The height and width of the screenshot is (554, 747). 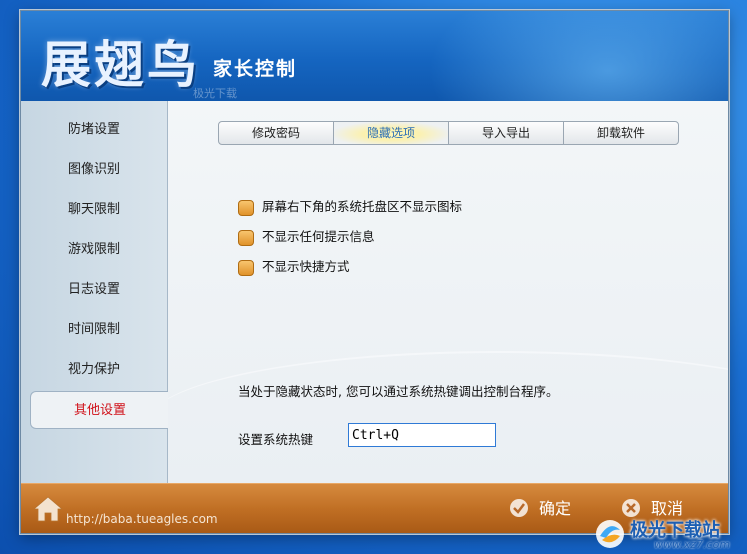 I want to click on sidebar-item-label: 聊天限制, so click(x=93, y=209).